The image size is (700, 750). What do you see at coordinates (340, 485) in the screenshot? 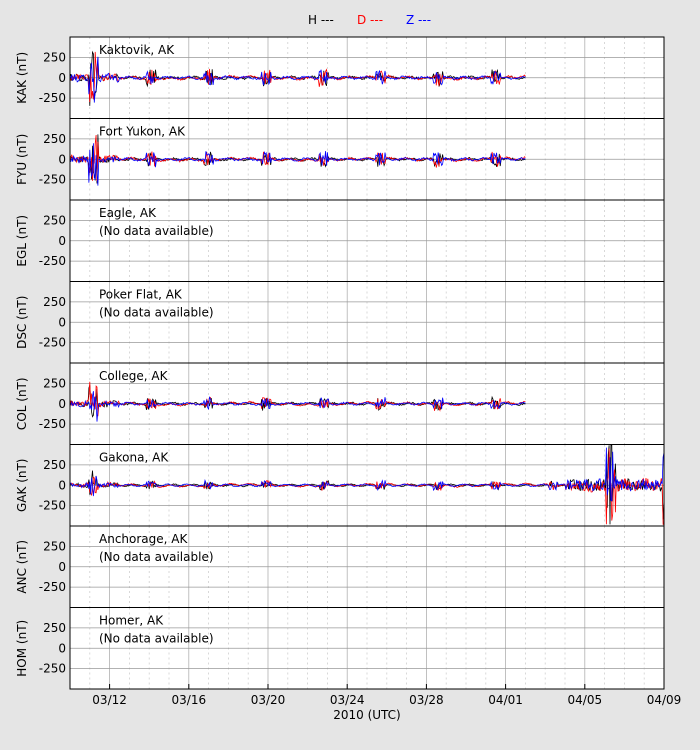
I see `panel-5: 250 0 -250 Gakona, AK GAK (nT)` at bounding box center [340, 485].